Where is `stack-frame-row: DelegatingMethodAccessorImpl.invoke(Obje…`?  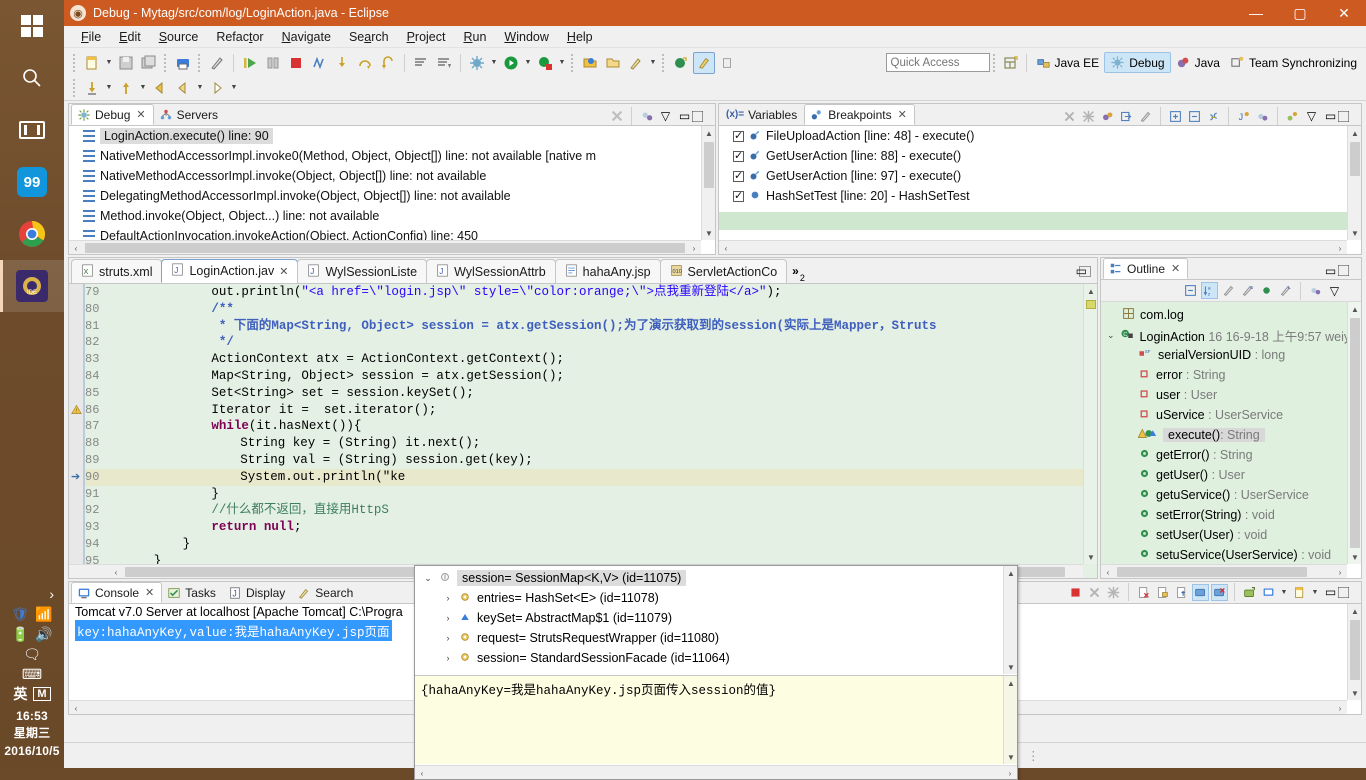 stack-frame-row: DelegatingMethodAccessorImpl.invoke(Obje… is located at coordinates (385, 196).